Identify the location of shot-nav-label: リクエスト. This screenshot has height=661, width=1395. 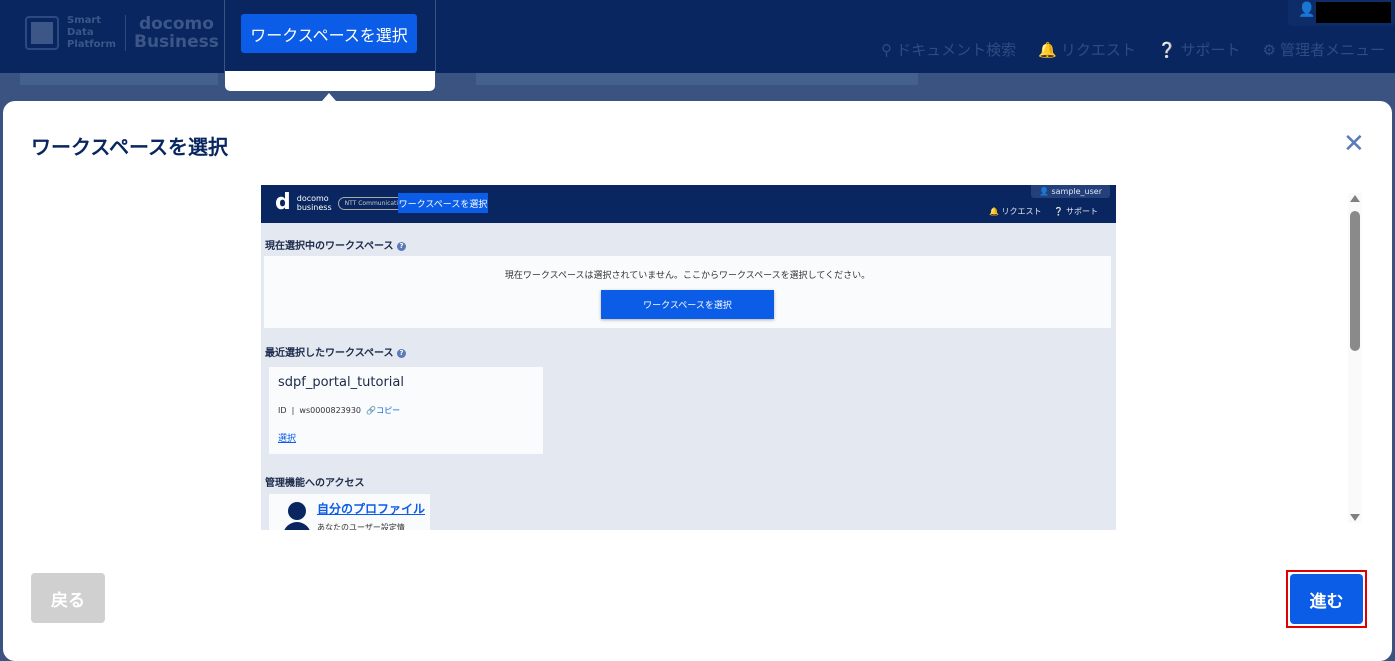
(1021, 211).